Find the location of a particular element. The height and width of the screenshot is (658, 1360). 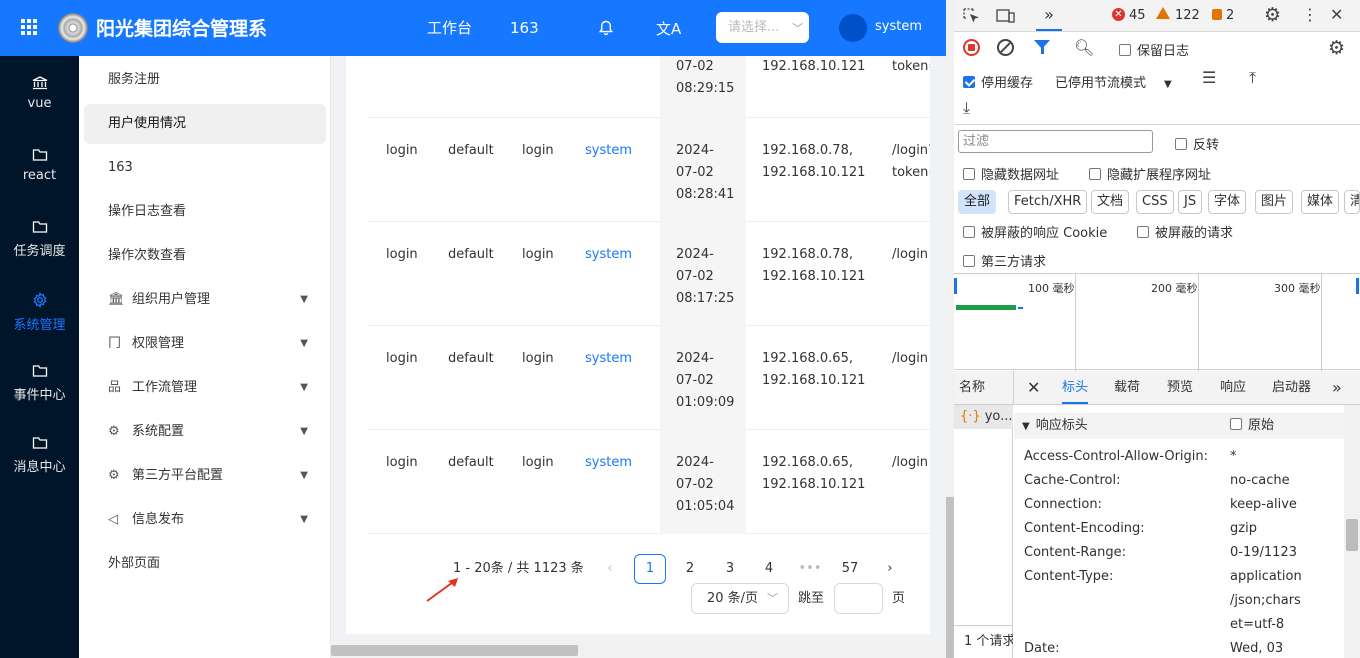

submenu-item-third-party-config: ⚙ 第三方平台配置 ▼ is located at coordinates (205, 476).